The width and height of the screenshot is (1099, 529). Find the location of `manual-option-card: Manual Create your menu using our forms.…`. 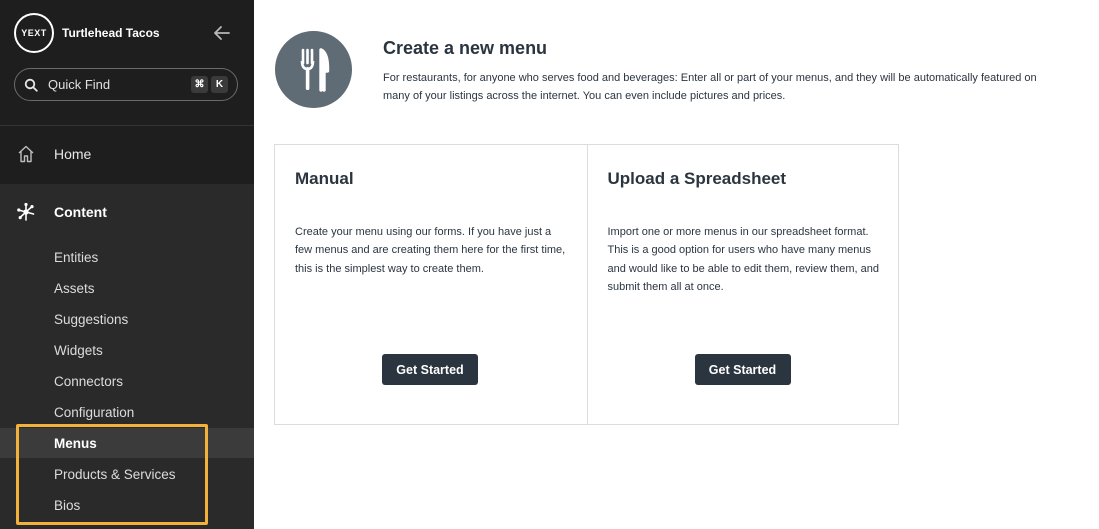

manual-option-card: Manual Create your menu using our forms.… is located at coordinates (431, 284).